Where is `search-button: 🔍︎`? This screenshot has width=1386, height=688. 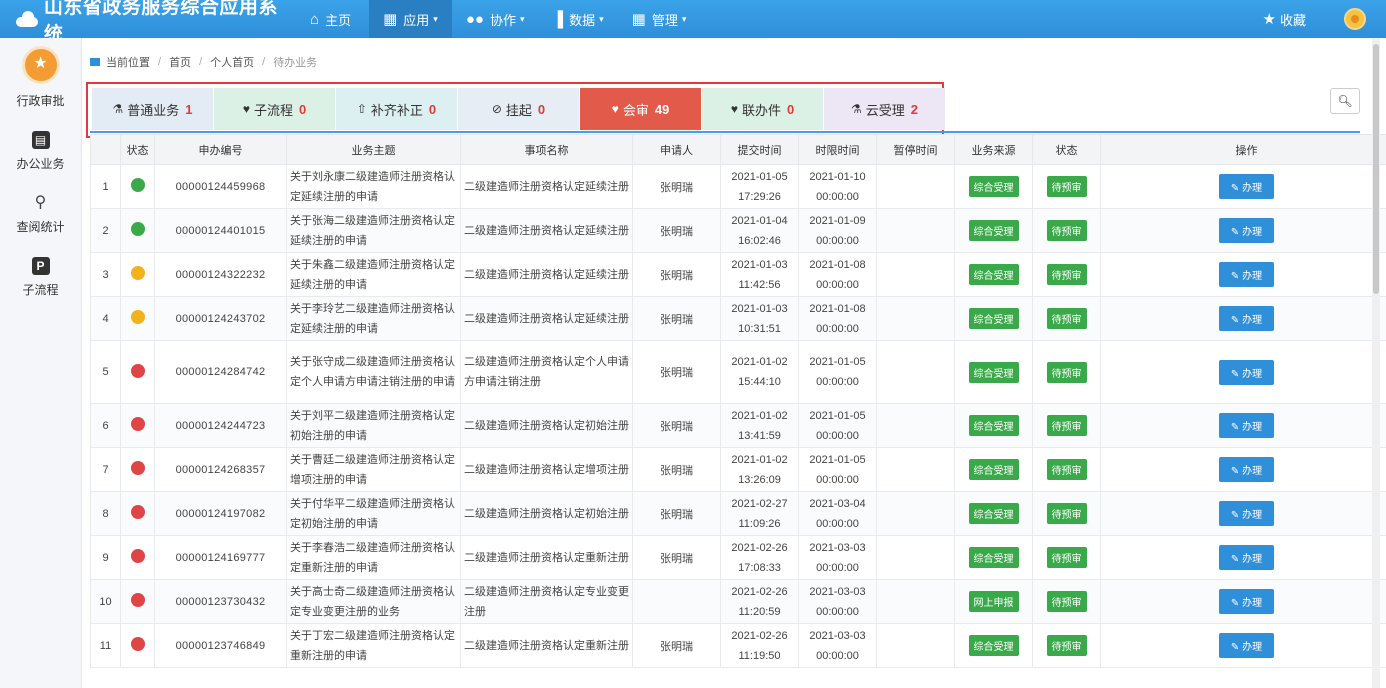 search-button: 🔍︎ is located at coordinates (1345, 101).